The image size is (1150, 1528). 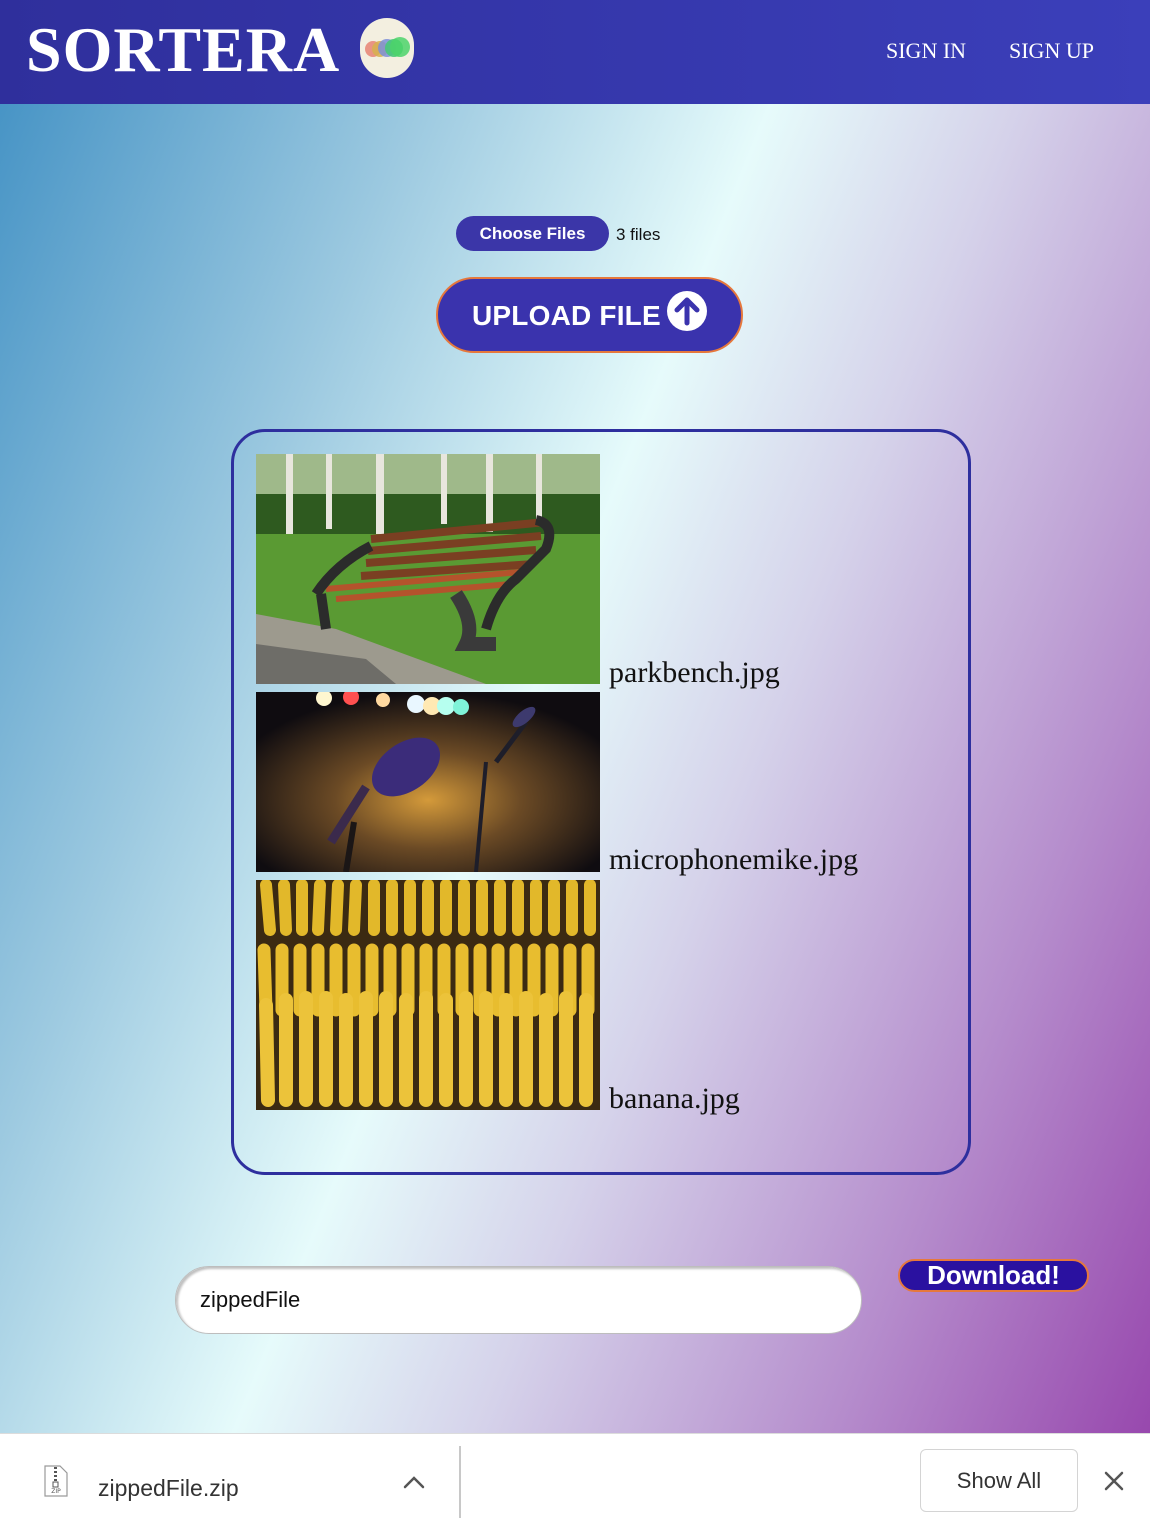 What do you see at coordinates (56, 1481) in the screenshot?
I see `zip-file-icon: ZIP` at bounding box center [56, 1481].